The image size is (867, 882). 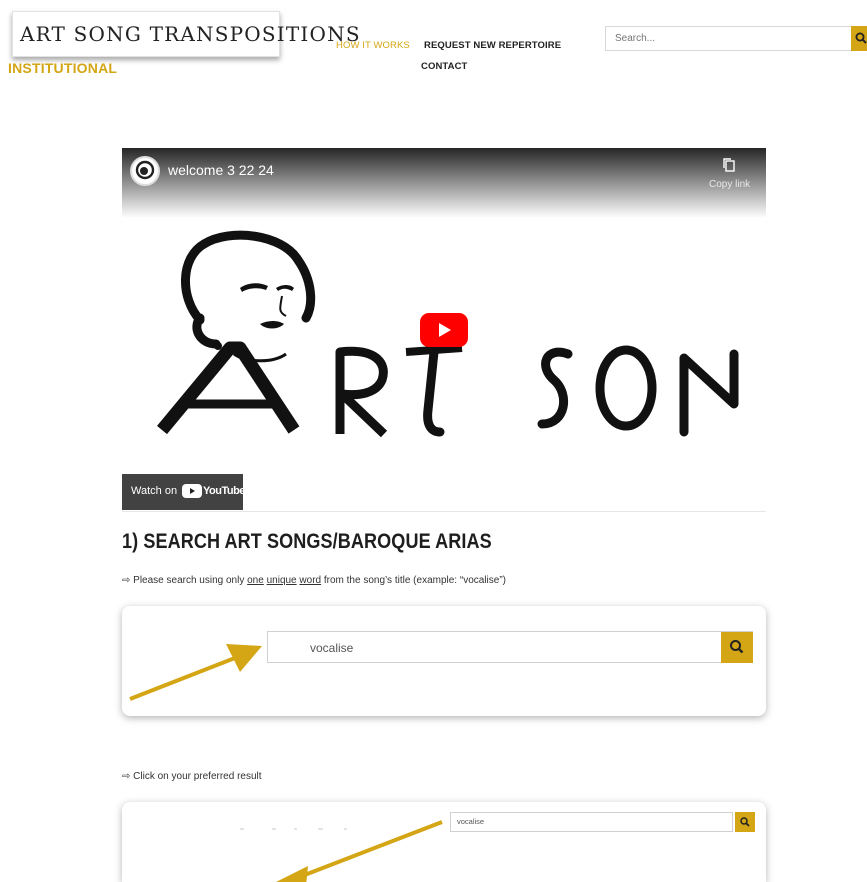 I want to click on section-heading: 1) SEARCH ART SONGS/BAROQUE ARIAS, so click(x=307, y=541).